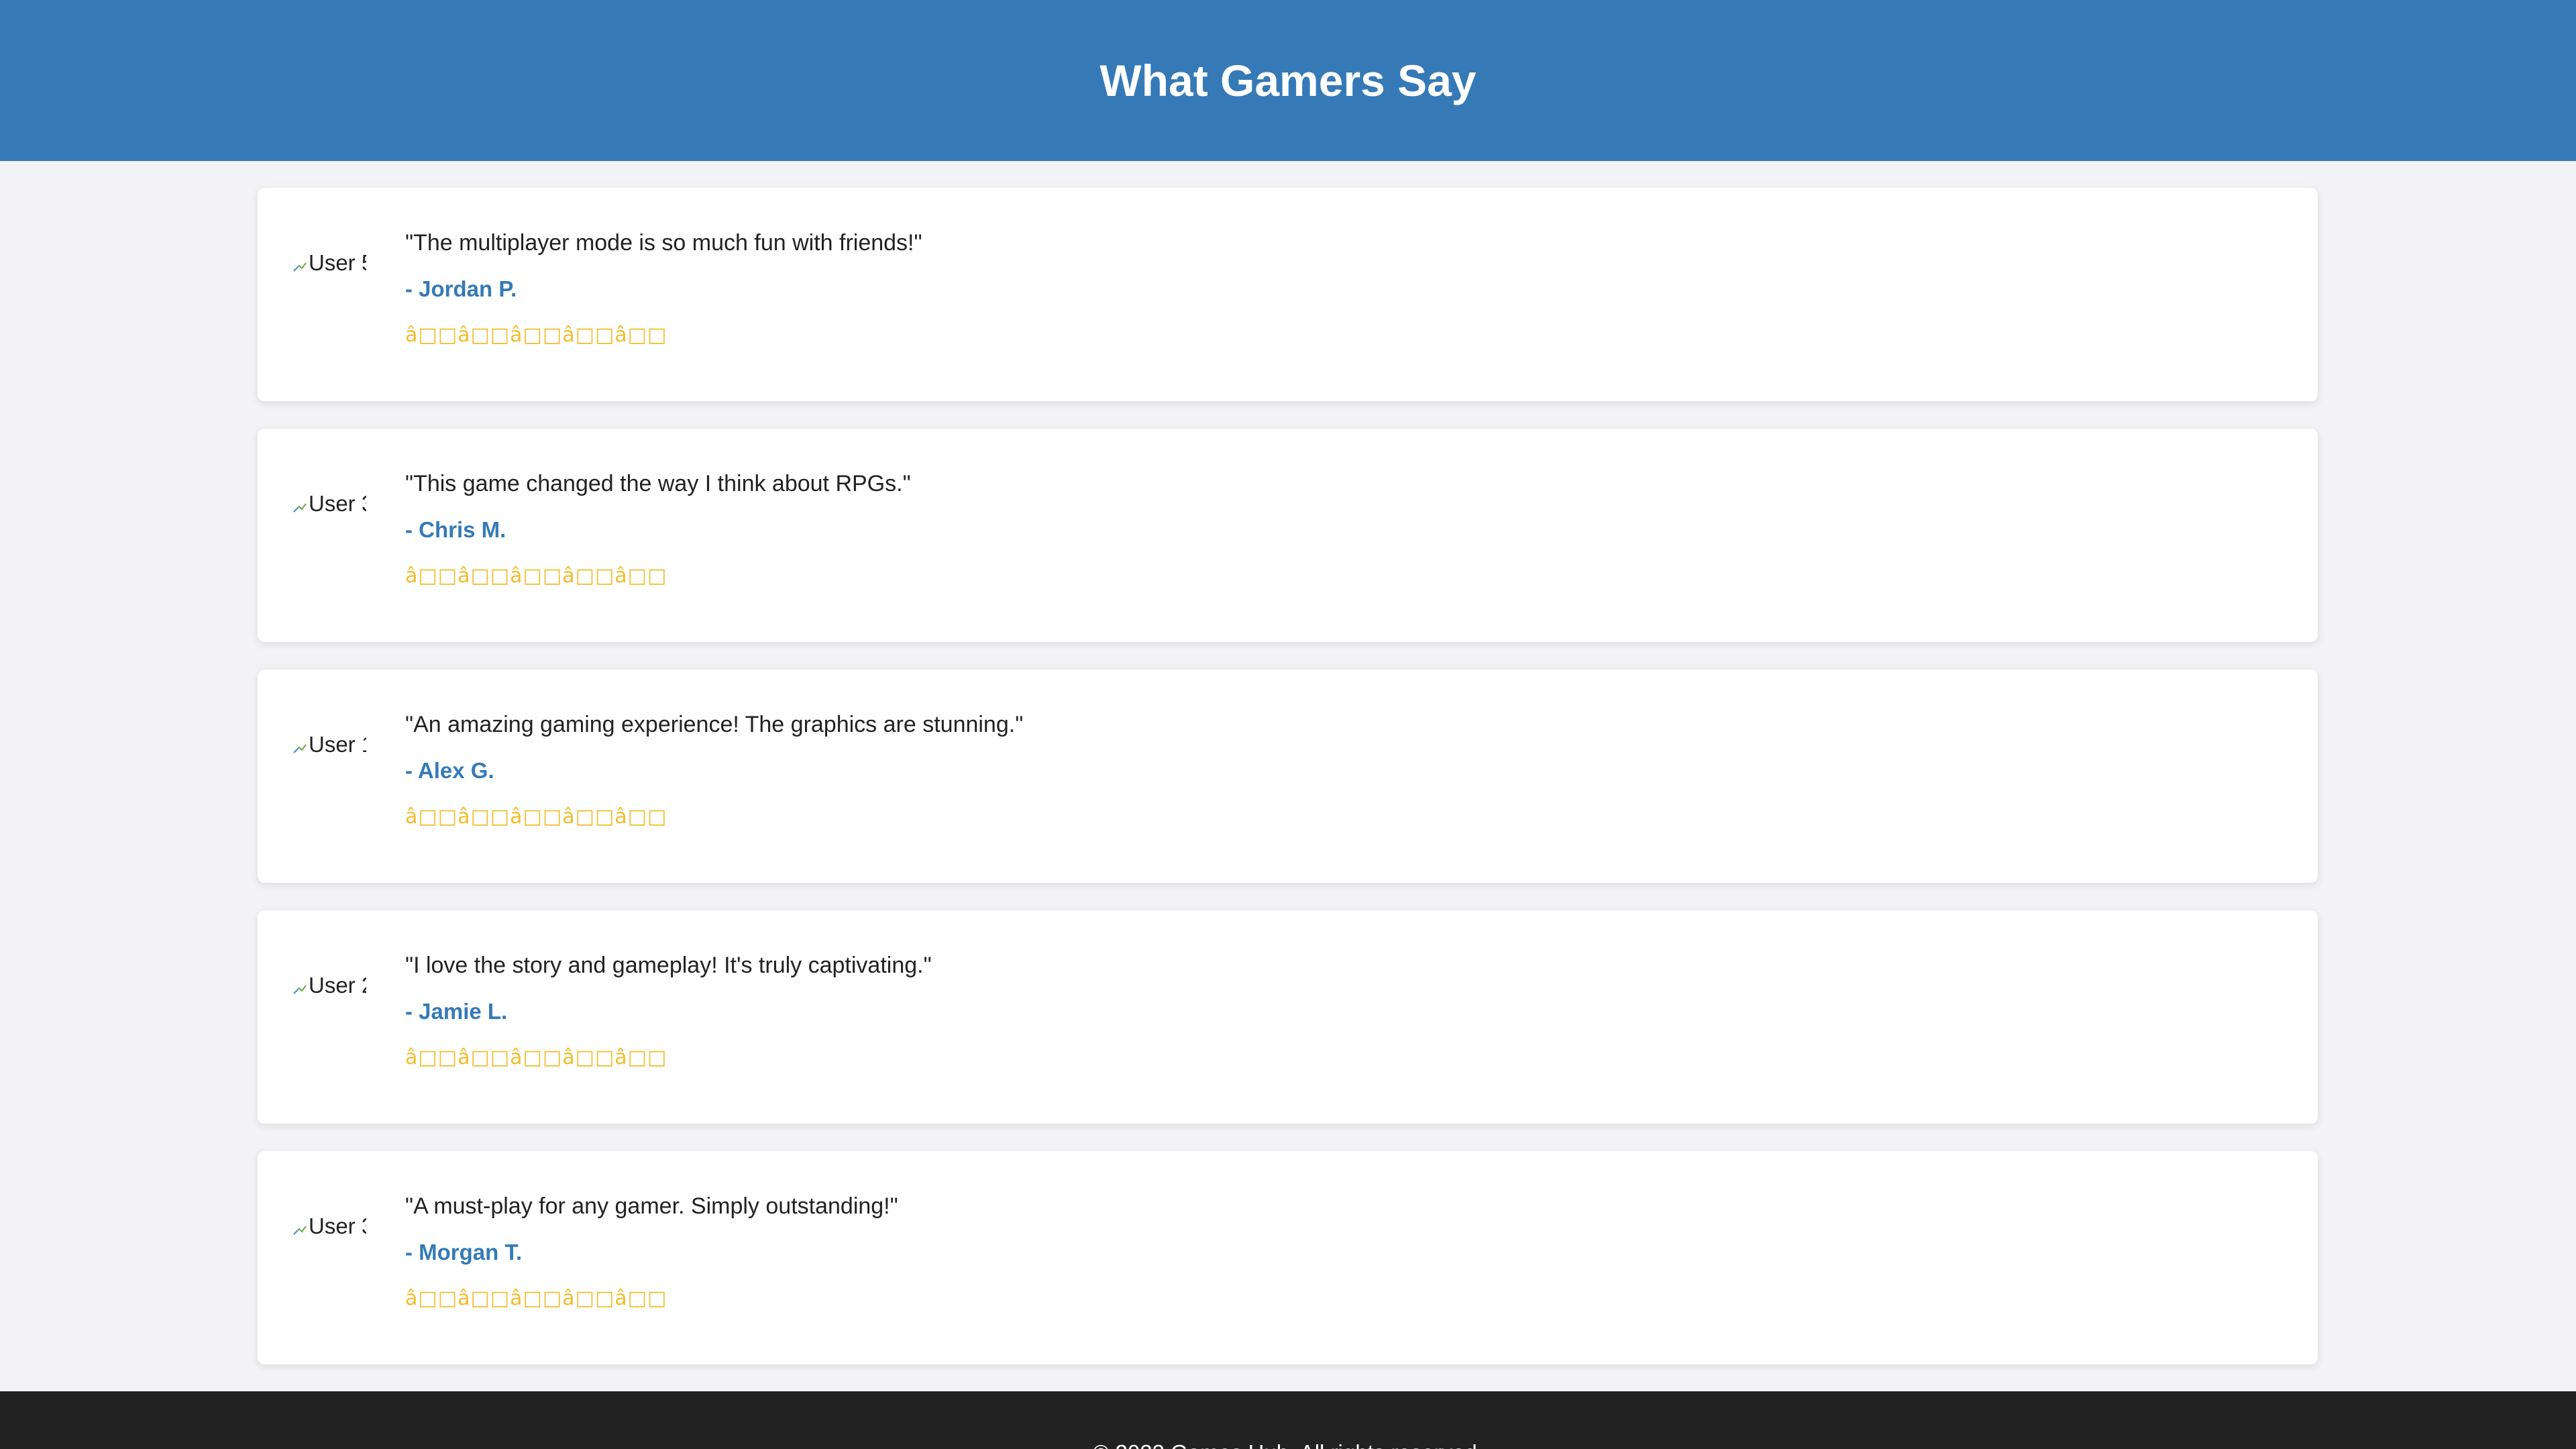  Describe the element at coordinates (461, 288) in the screenshot. I see `testimonial-author: - Jordan P.` at that location.